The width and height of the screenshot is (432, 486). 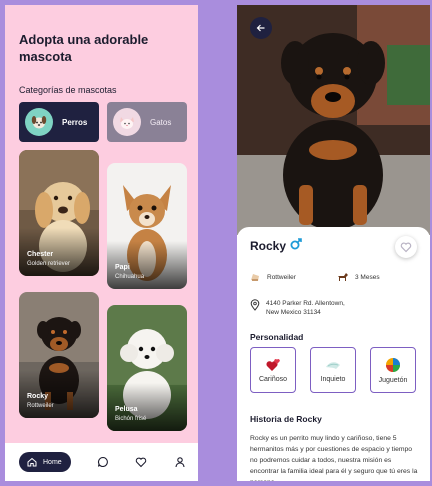 I want to click on favorite-button, so click(x=406, y=247).